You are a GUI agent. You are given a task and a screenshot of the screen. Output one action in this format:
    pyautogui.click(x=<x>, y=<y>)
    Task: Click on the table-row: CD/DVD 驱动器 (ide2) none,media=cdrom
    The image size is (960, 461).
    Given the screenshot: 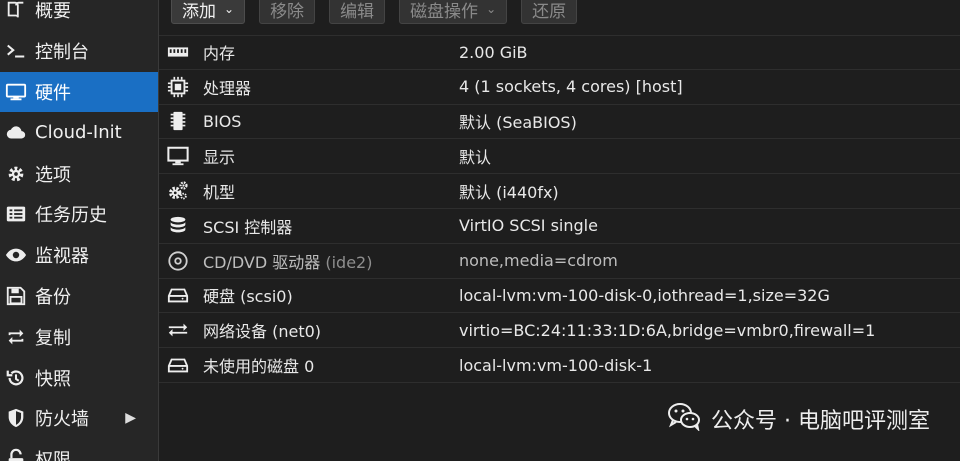 What is the action you would take?
    pyautogui.click(x=559, y=261)
    